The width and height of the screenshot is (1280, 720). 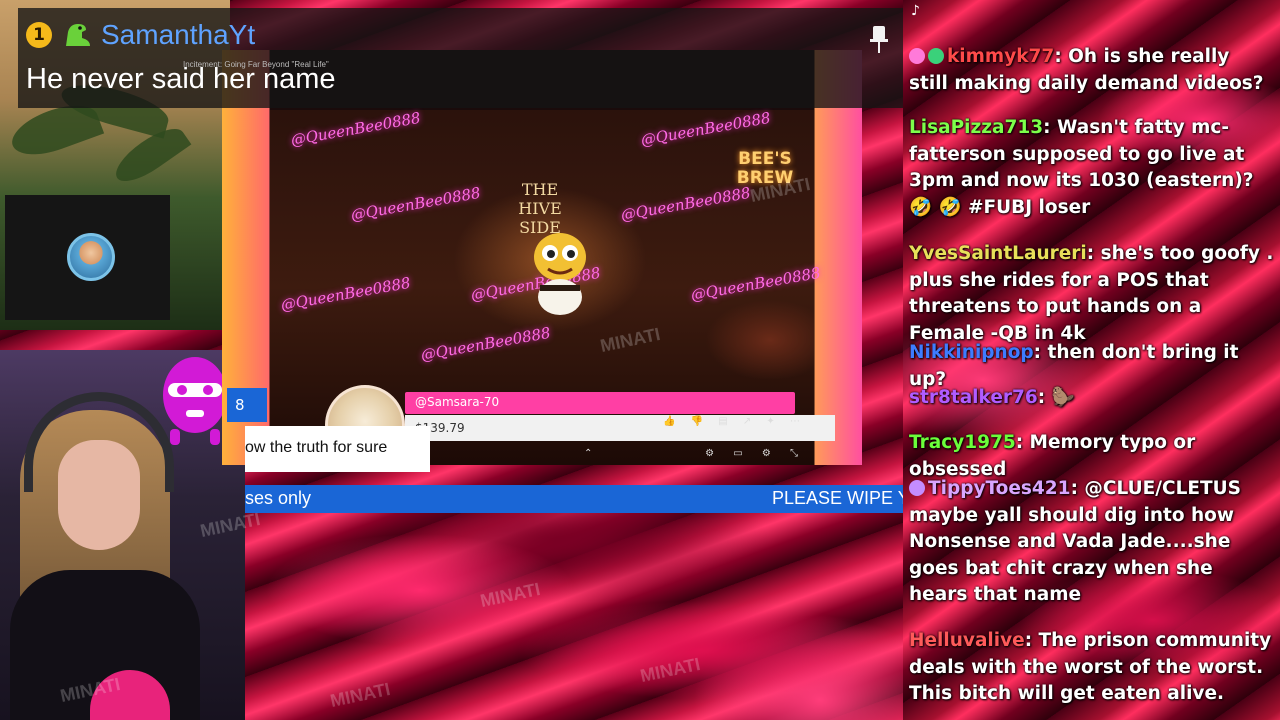 I want to click on mask-mascot-icon, so click(x=195, y=401).